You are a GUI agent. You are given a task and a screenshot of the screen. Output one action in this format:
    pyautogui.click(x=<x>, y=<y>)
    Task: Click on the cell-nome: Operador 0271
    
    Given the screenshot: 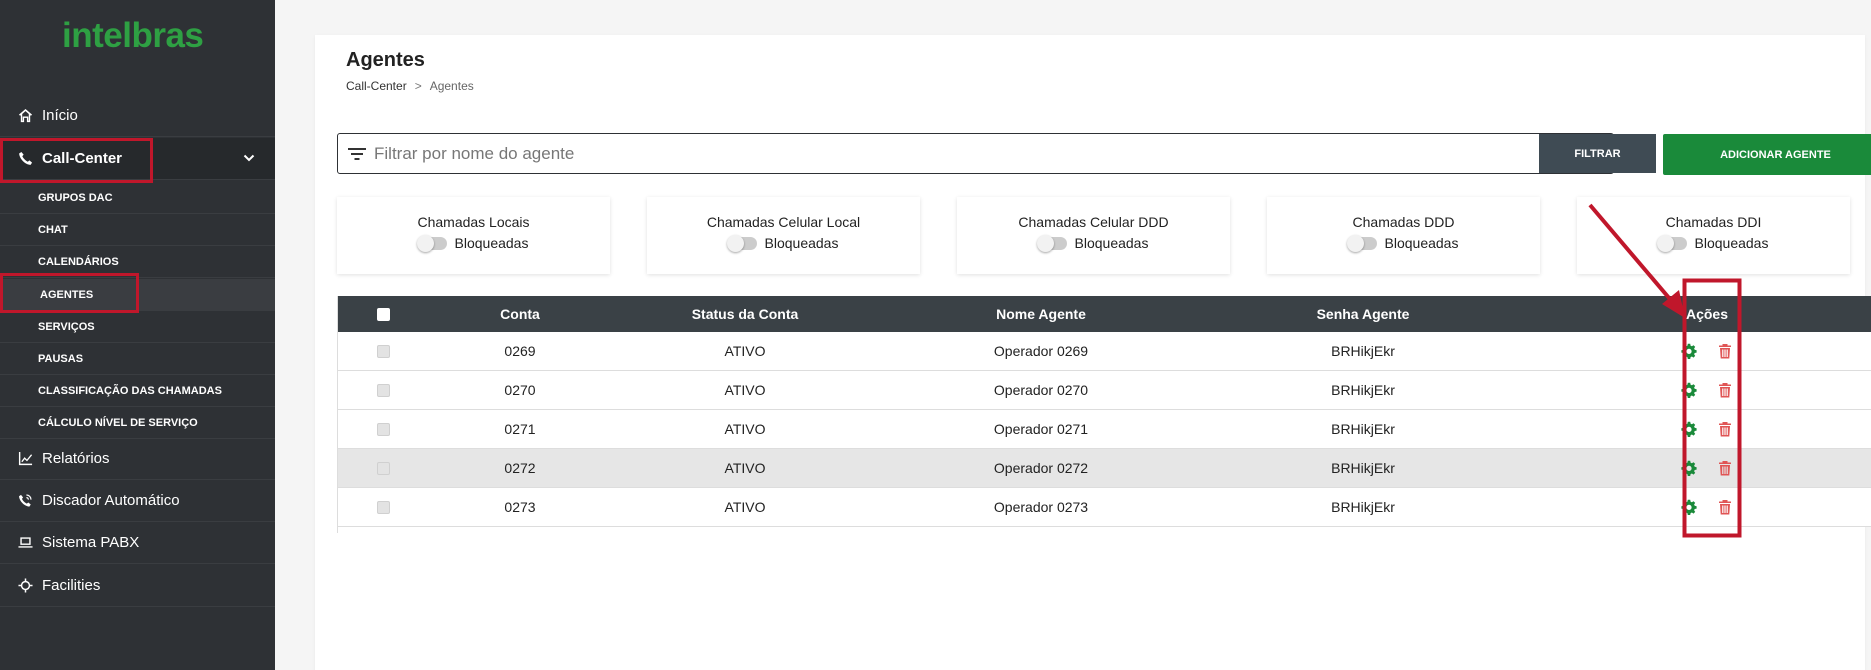 What is the action you would take?
    pyautogui.click(x=1041, y=429)
    